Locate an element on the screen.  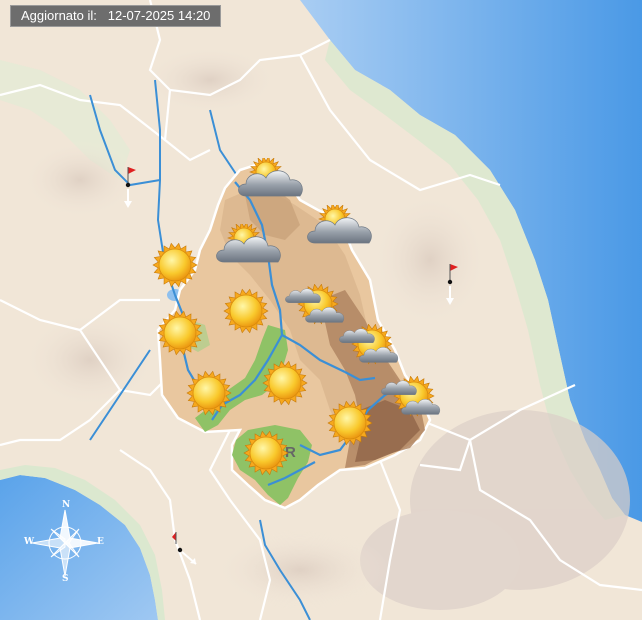
compass-rose: N S E W is located at coordinates (65, 542).